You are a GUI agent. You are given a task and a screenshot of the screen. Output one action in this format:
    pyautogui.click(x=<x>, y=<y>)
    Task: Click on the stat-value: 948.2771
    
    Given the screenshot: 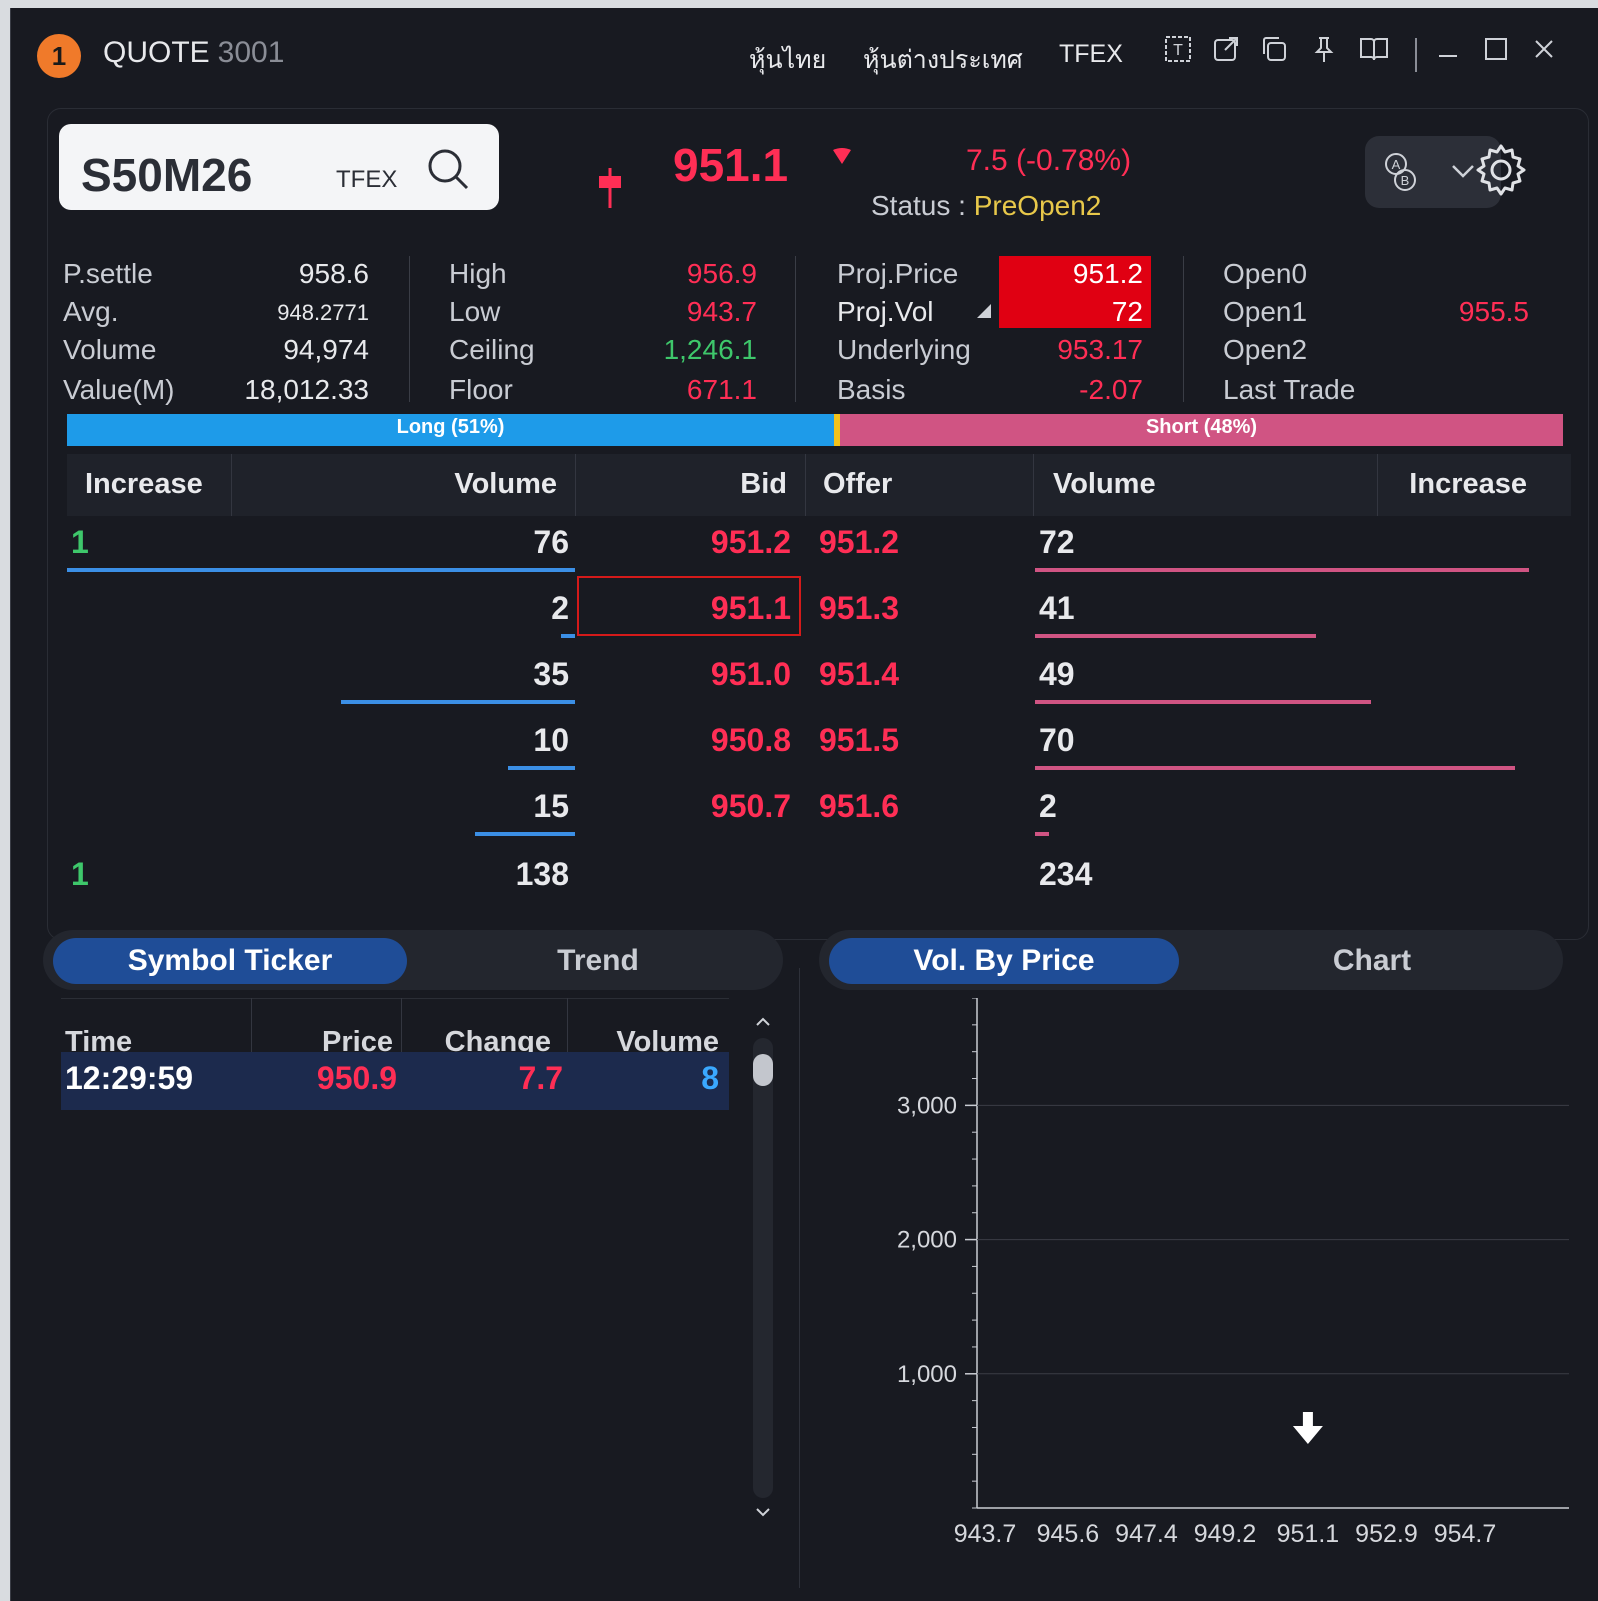 What is the action you would take?
    pyautogui.click(x=323, y=312)
    